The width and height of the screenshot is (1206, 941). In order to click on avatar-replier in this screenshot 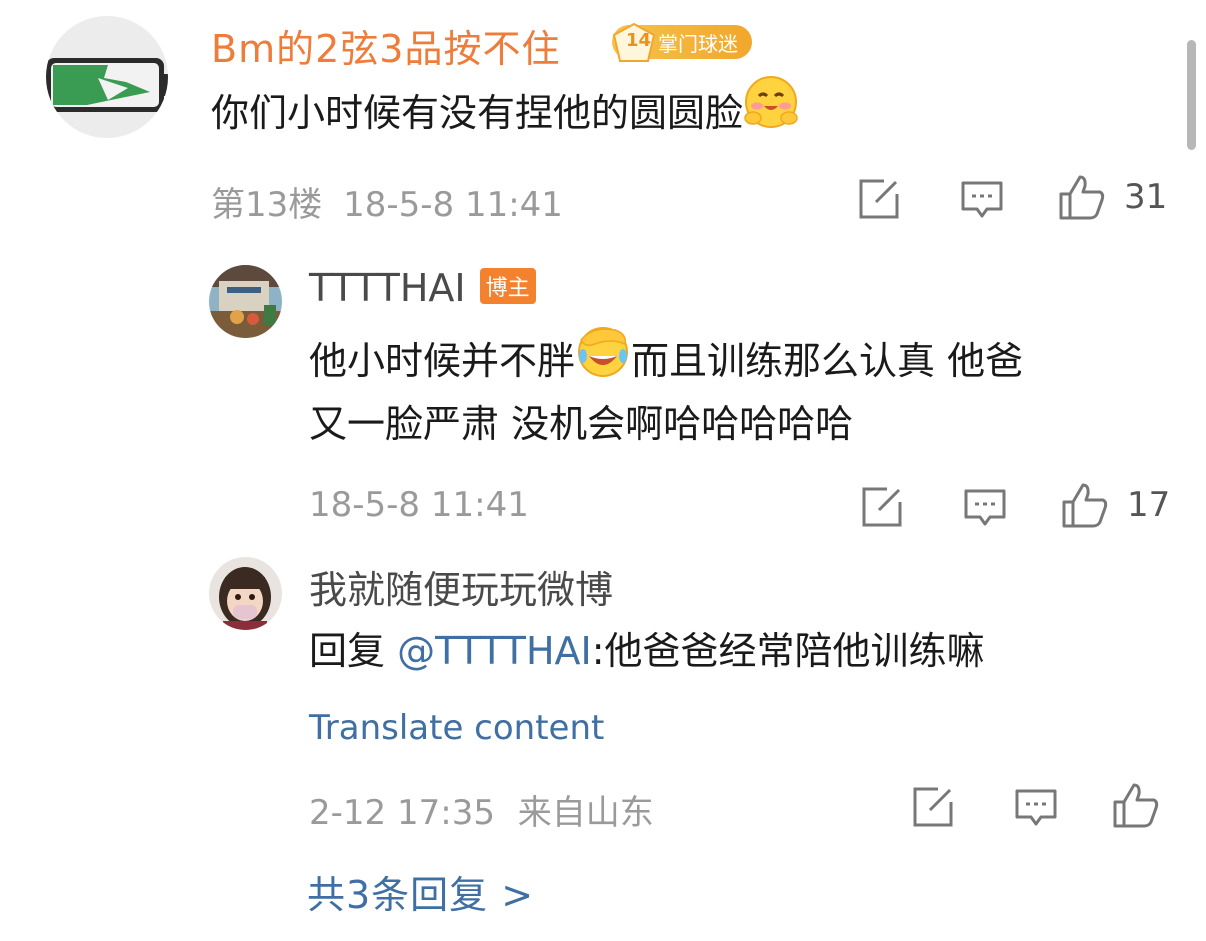, I will do `click(245, 593)`.